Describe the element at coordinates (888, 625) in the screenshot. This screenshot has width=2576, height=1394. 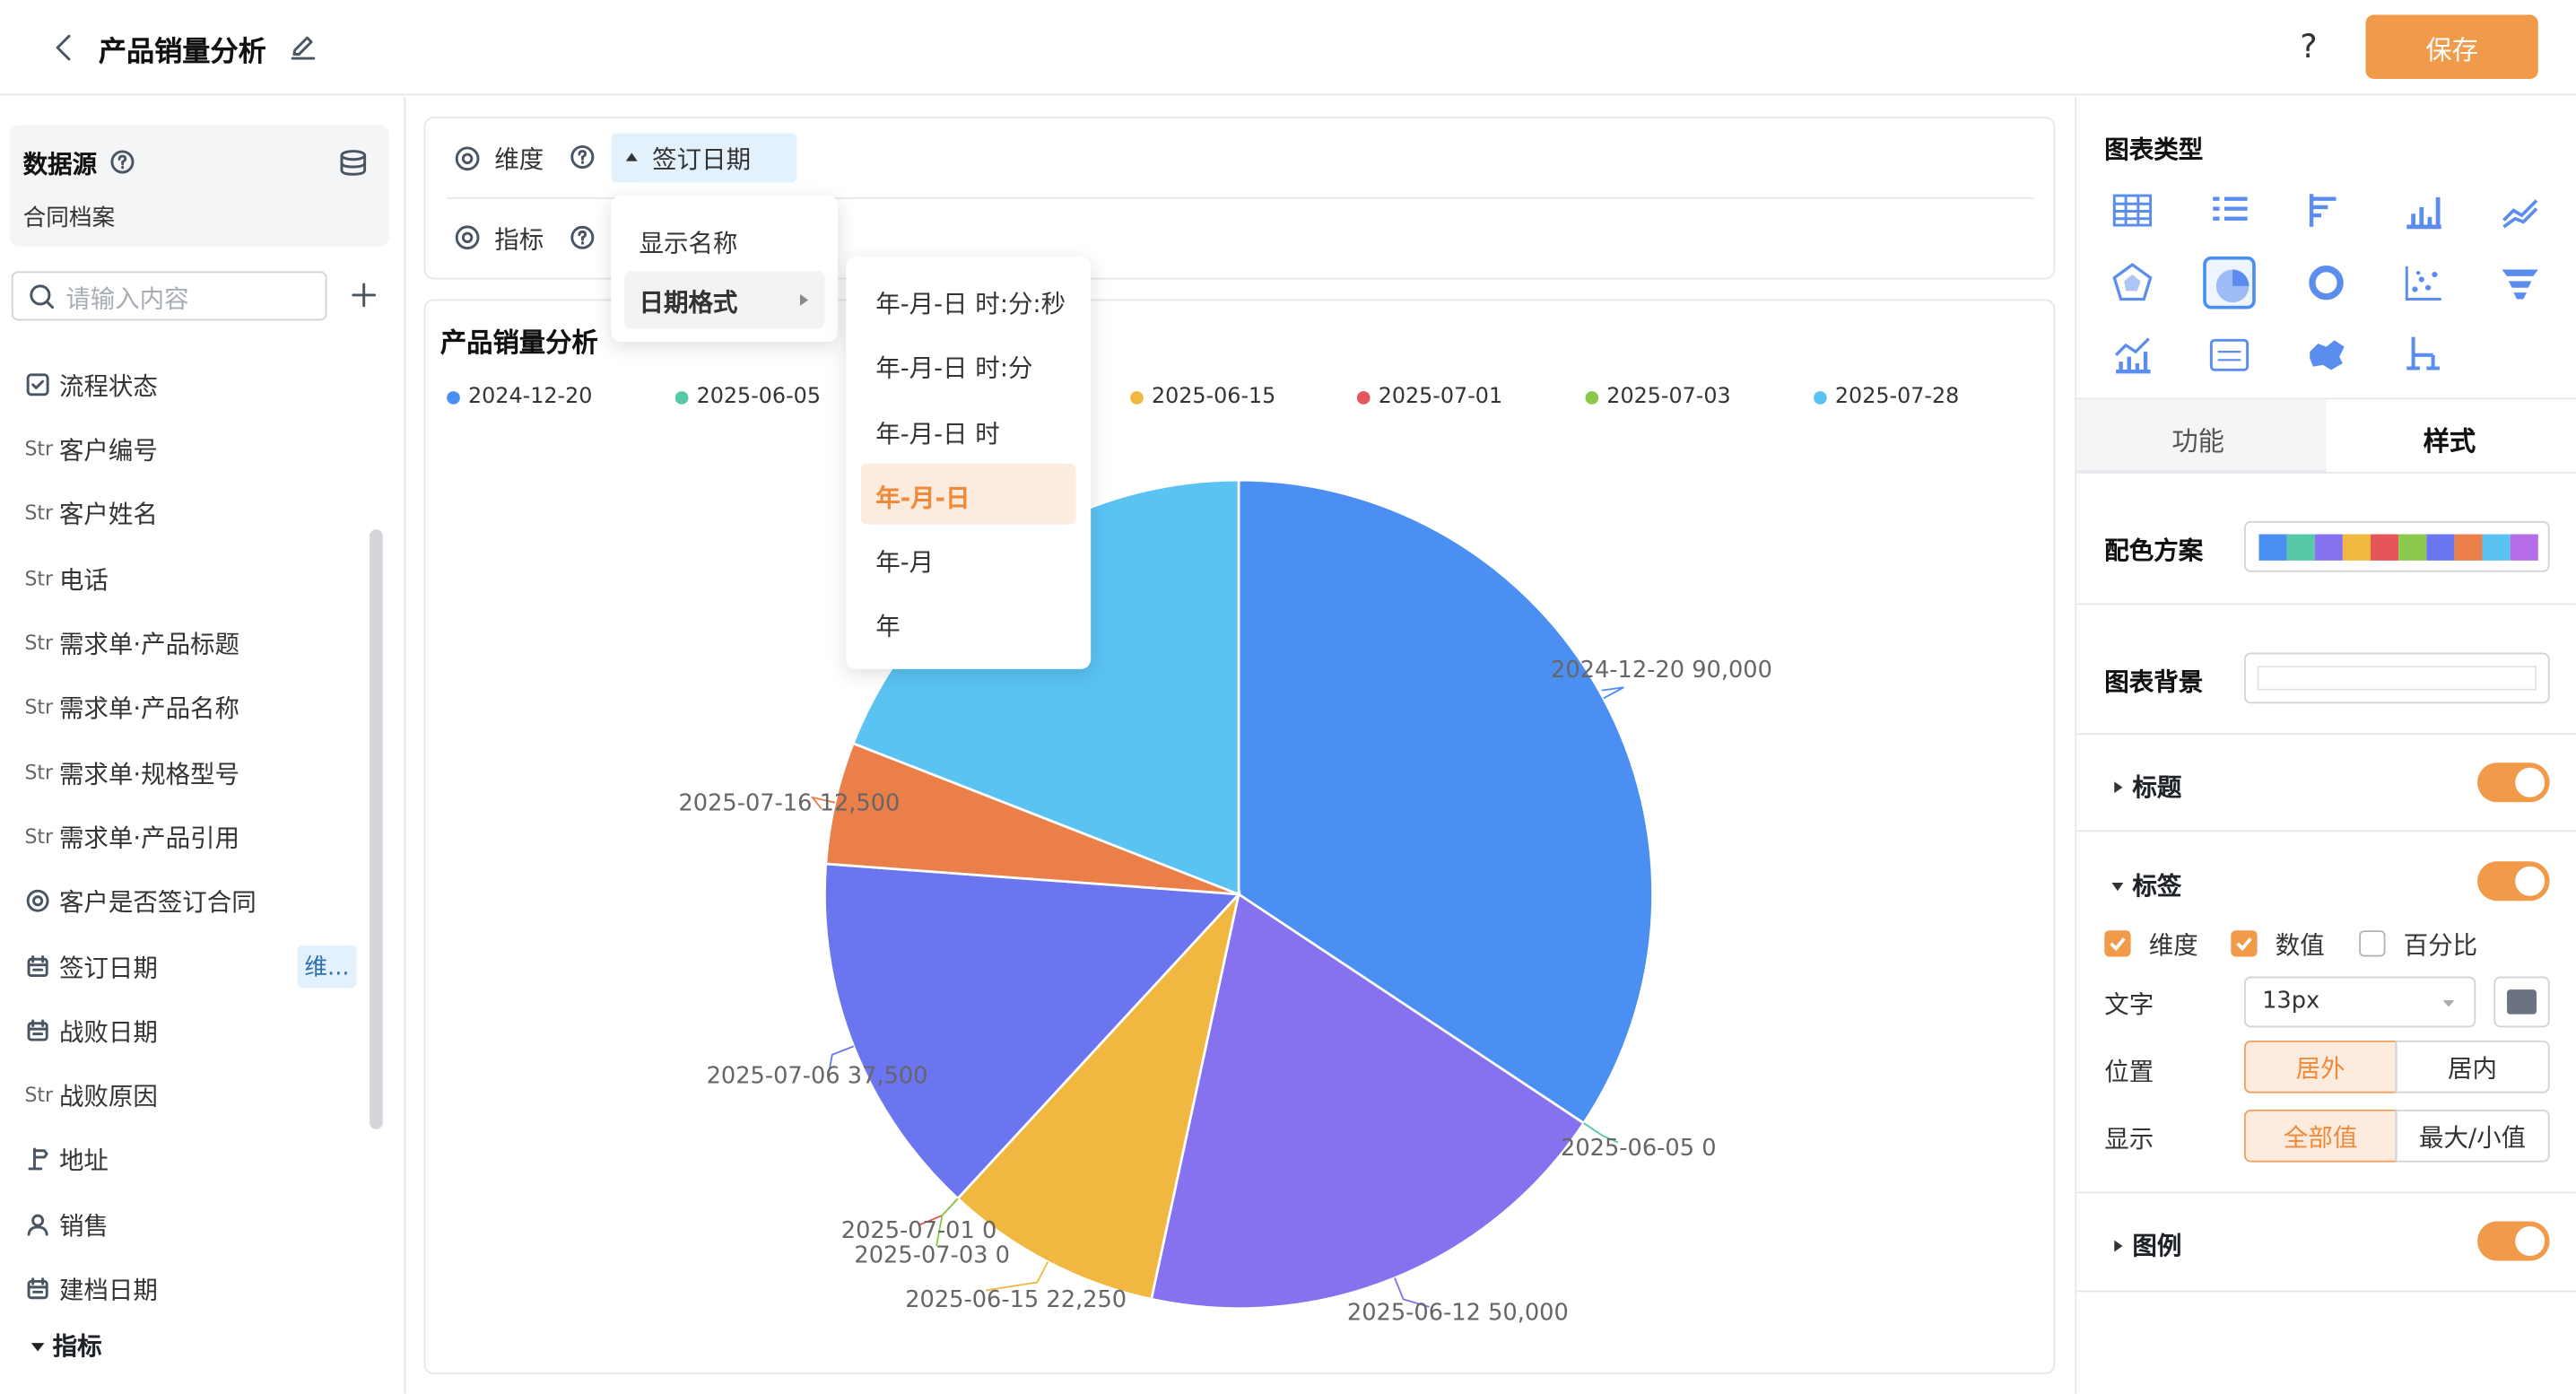
I see `date-format-option-y: 年` at that location.